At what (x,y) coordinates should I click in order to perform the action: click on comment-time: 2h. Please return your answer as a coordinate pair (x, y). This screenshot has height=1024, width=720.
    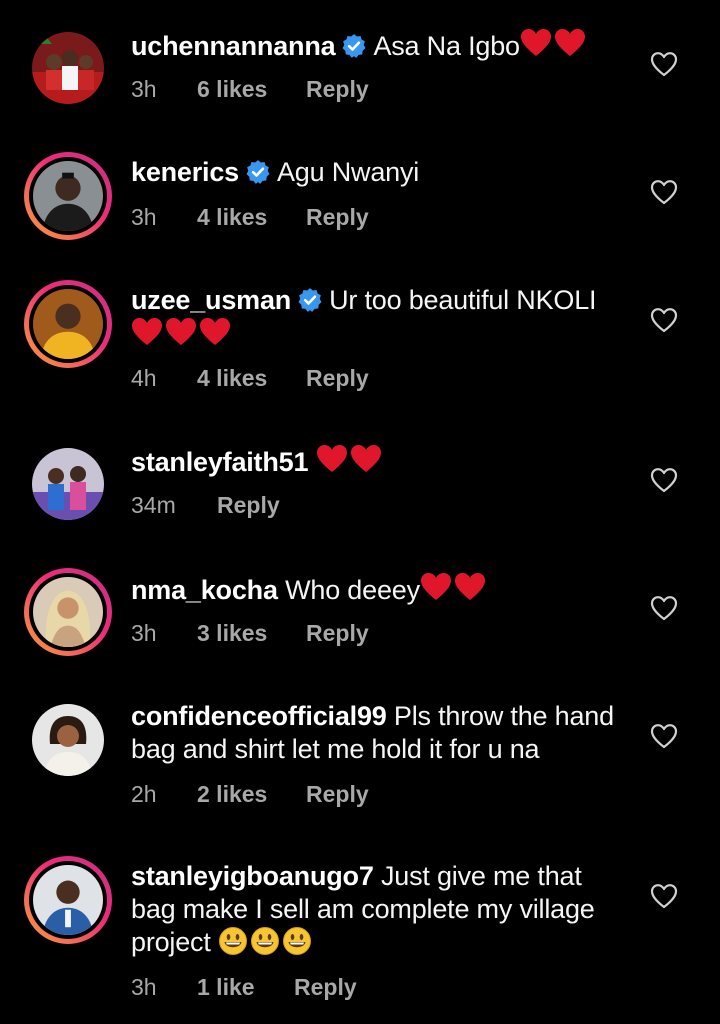
    Looking at the image, I should click on (144, 794).